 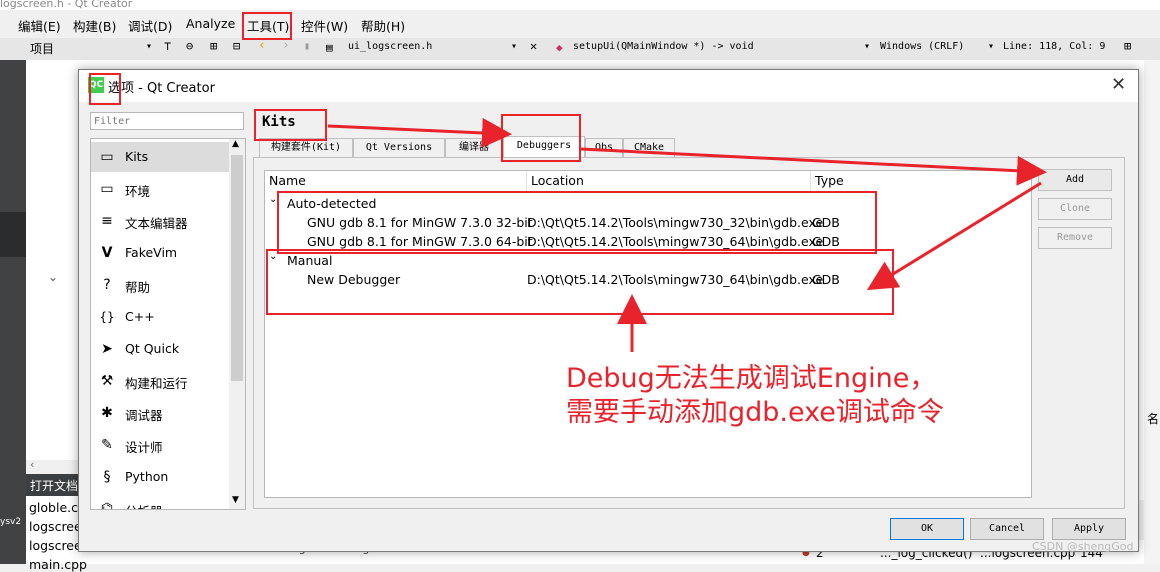 I want to click on open-doc-item: main.cpp, so click(x=58, y=564).